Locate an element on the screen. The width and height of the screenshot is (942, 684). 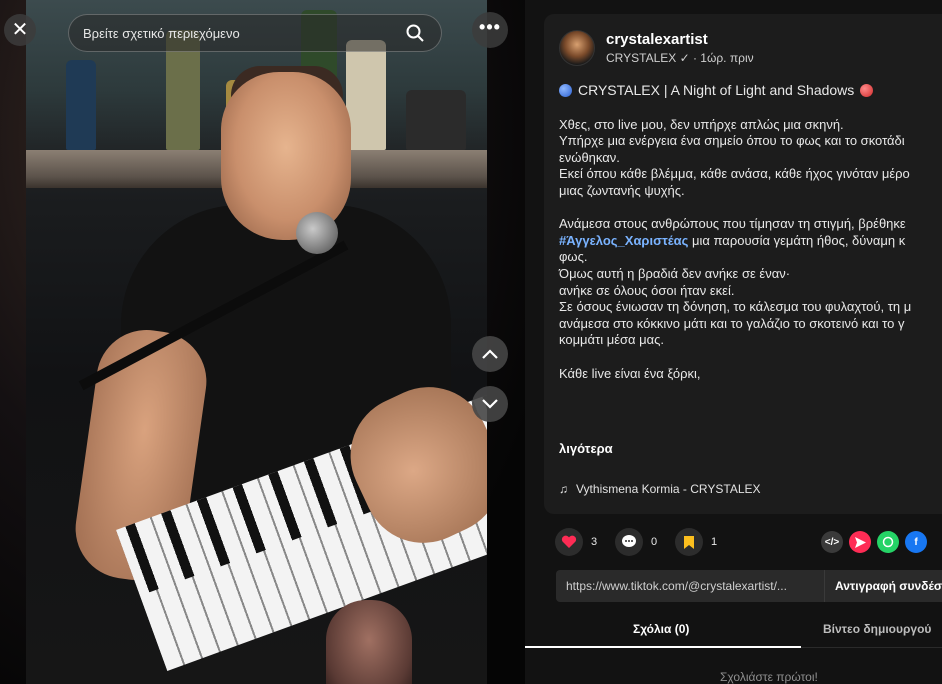
like-action: 3 is located at coordinates (576, 542).